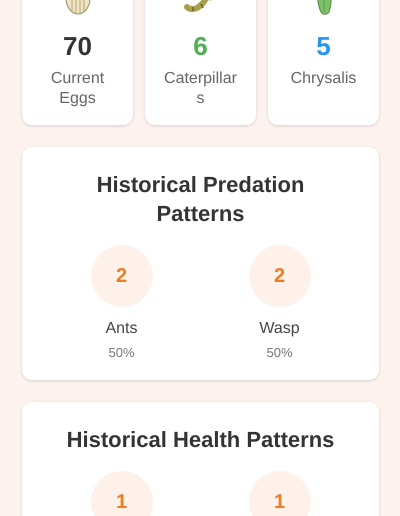  Describe the element at coordinates (323, 46) in the screenshot. I see `stat-value: 5` at that location.